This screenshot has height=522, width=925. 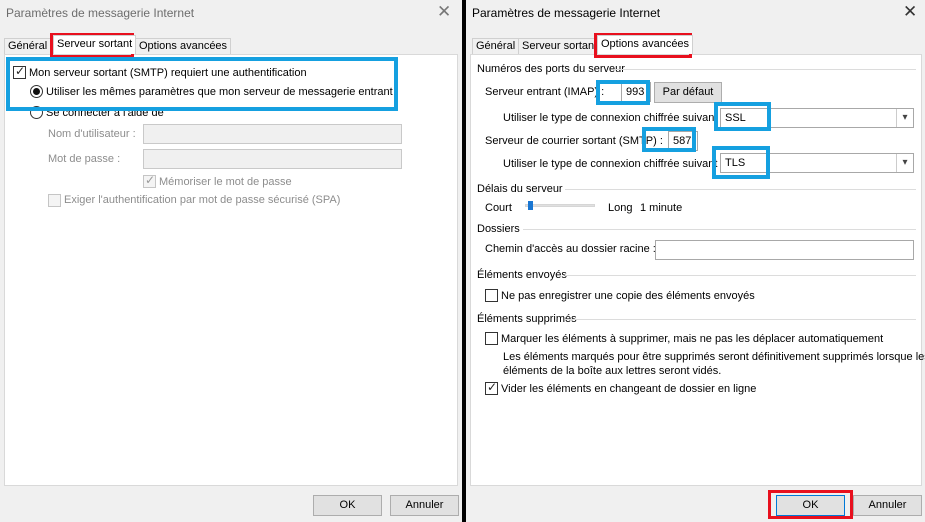 I want to click on password-label: Mot de passe :, so click(x=84, y=159).